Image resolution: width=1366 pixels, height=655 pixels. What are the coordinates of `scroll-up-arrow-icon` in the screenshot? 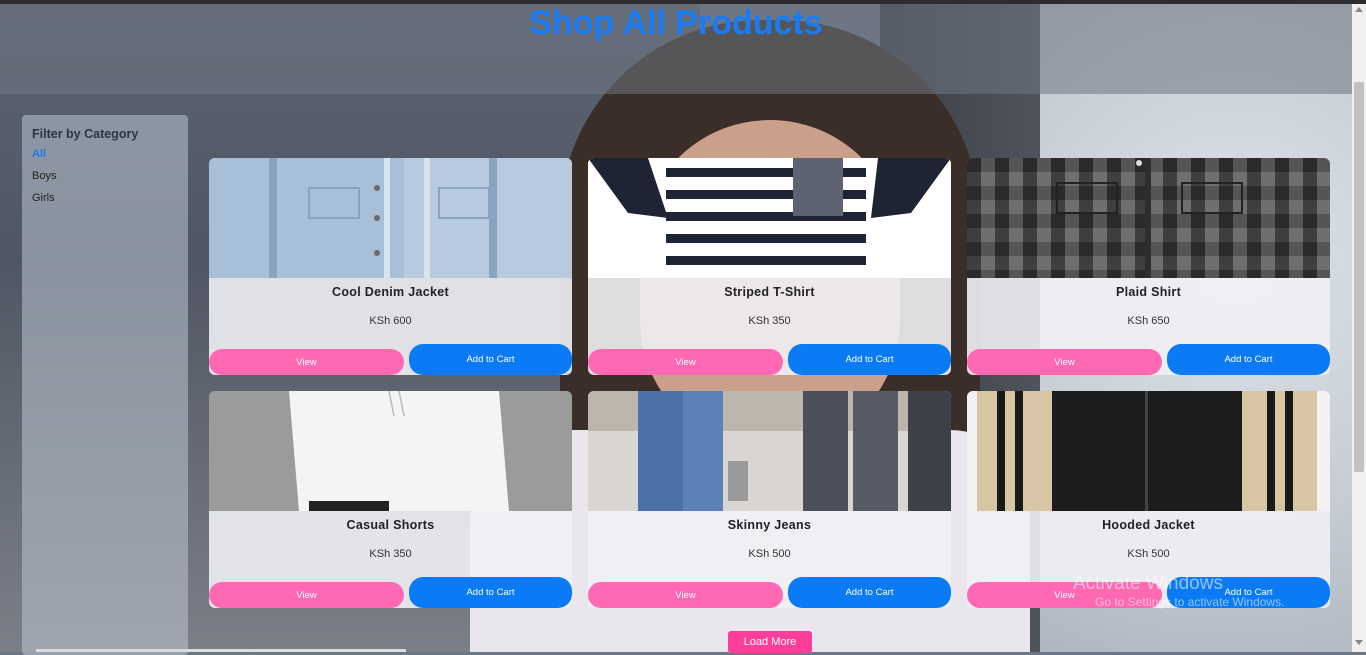 It's located at (1359, 9).